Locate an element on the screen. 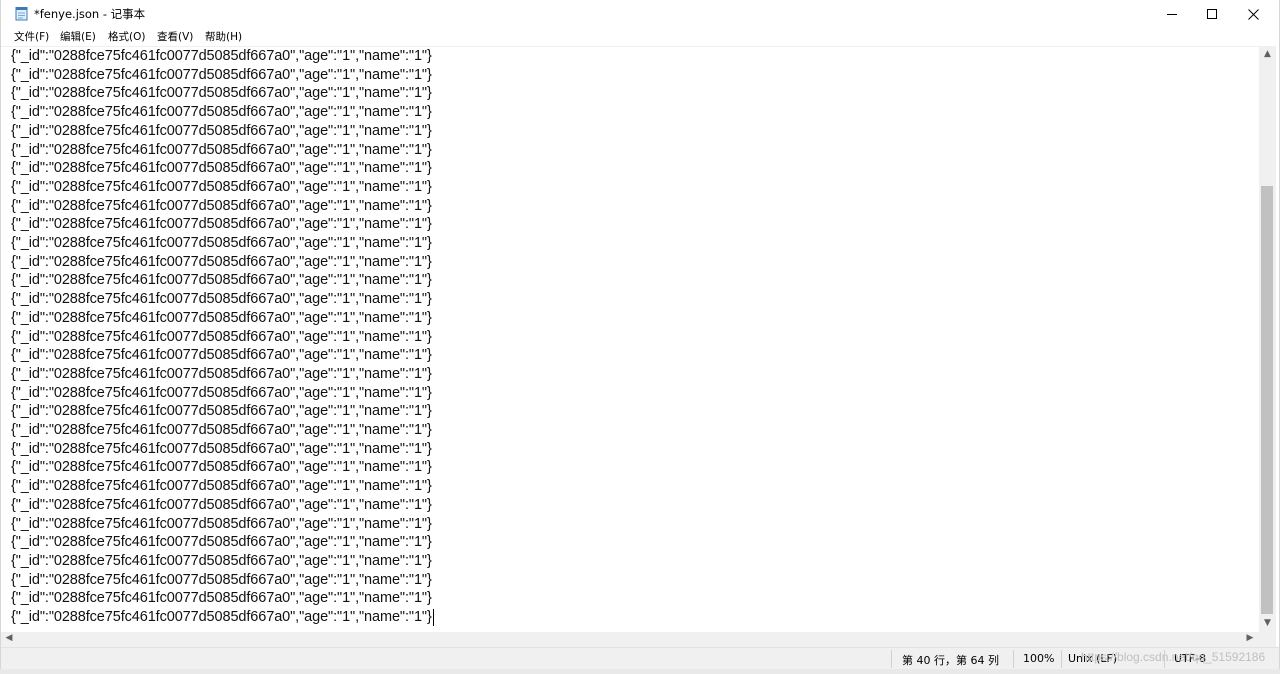 This screenshot has height=674, width=1280. close-icon is located at coordinates (1253, 14).